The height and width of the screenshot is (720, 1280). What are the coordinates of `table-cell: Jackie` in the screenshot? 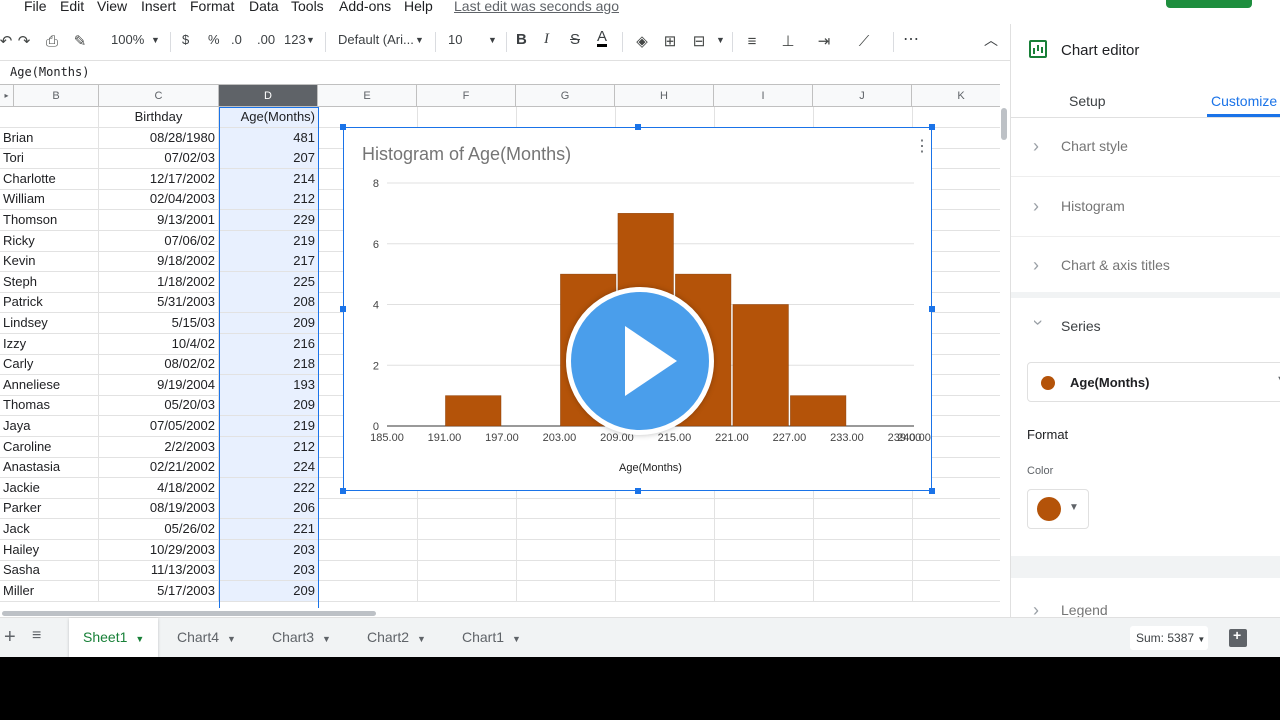 It's located at (49, 488).